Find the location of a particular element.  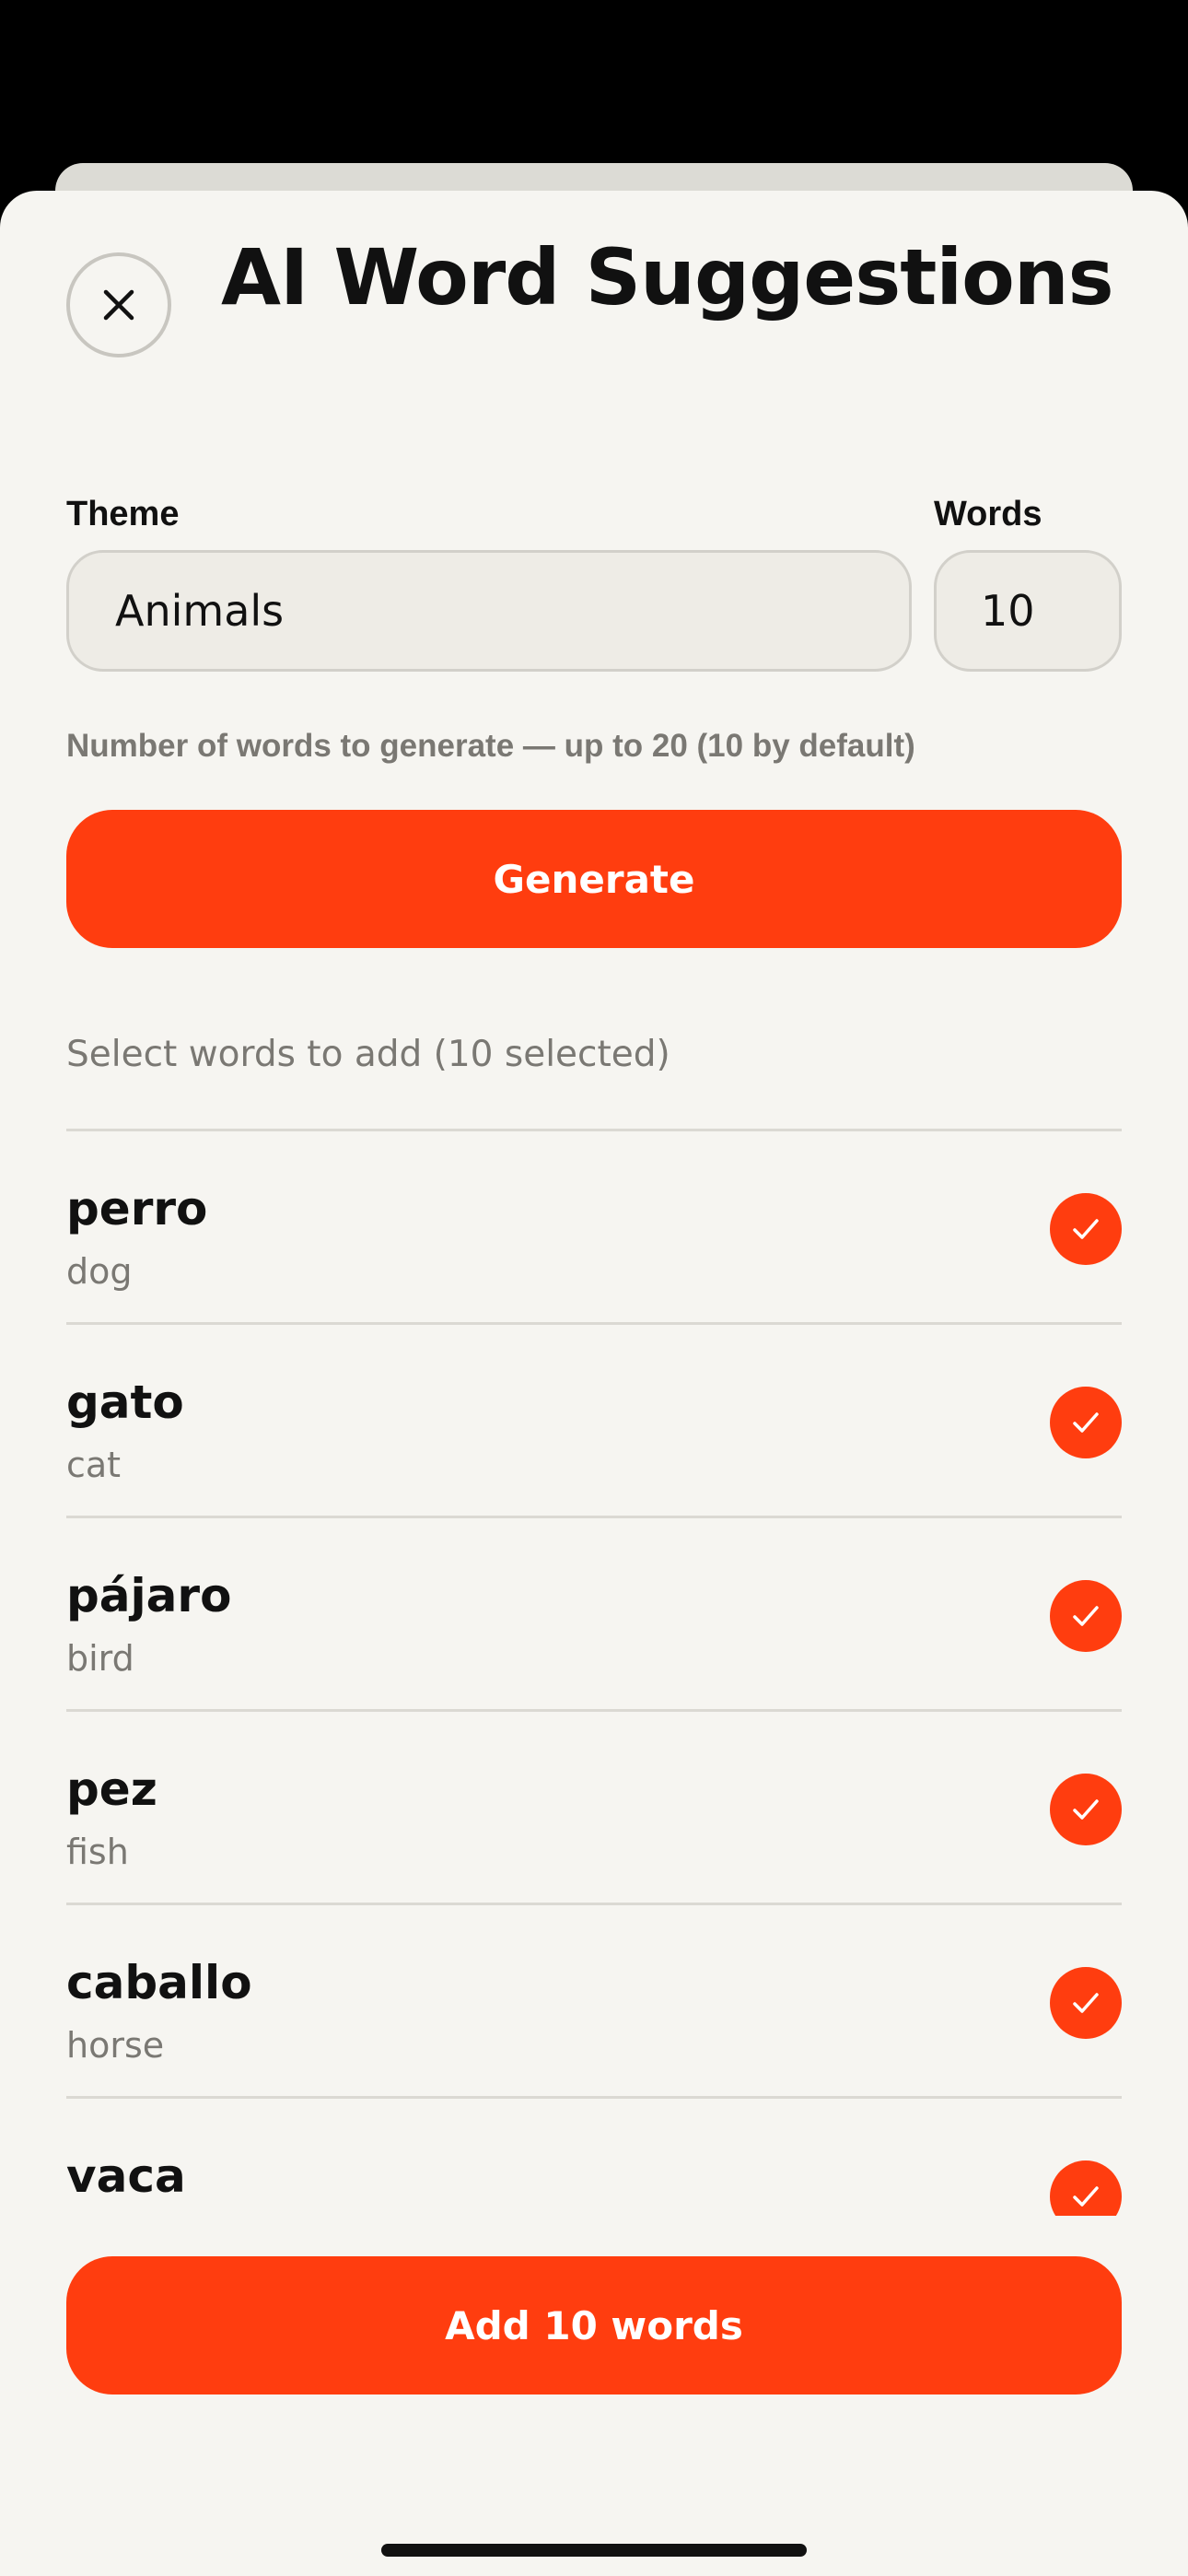

translation-text: dog is located at coordinates (99, 1271).